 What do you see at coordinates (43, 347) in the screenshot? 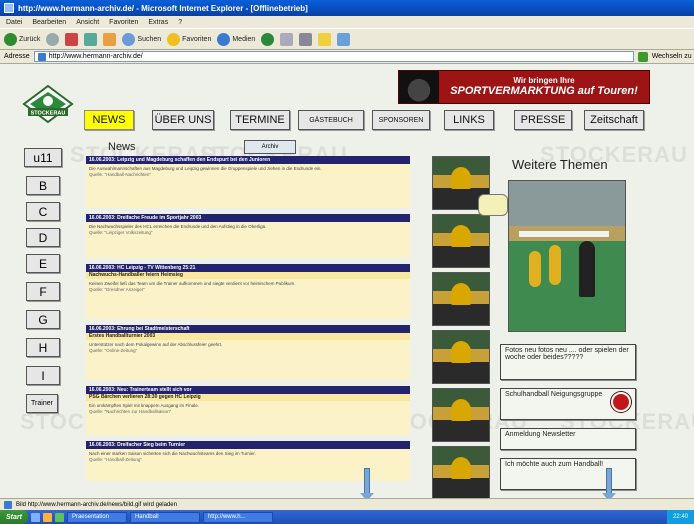
I see `sidebar-item-h: H` at bounding box center [43, 347].